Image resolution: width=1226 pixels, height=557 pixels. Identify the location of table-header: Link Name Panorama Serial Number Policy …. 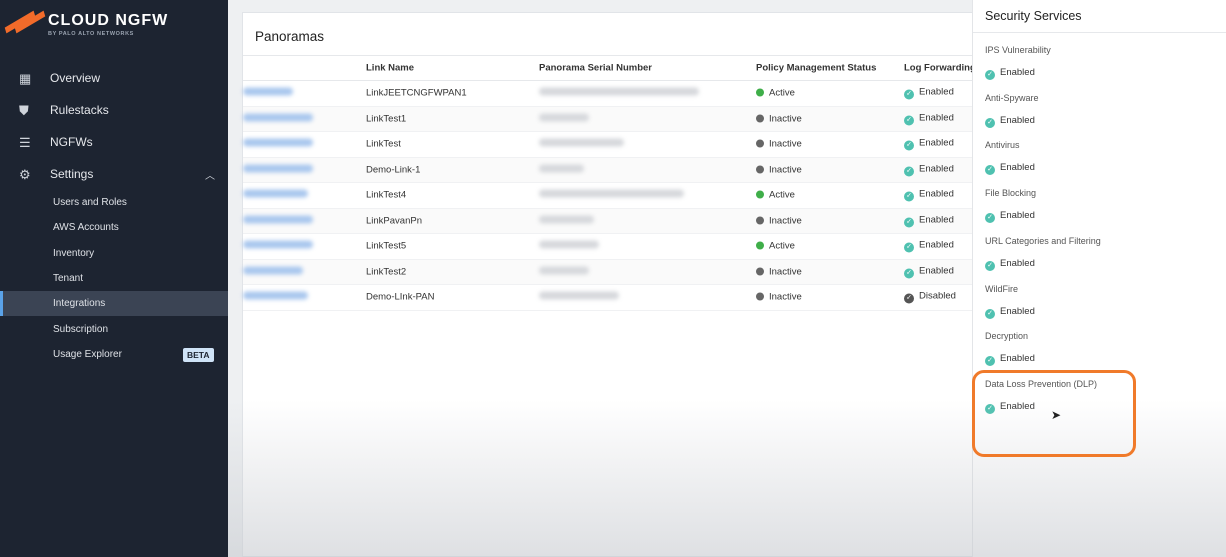
(612, 68).